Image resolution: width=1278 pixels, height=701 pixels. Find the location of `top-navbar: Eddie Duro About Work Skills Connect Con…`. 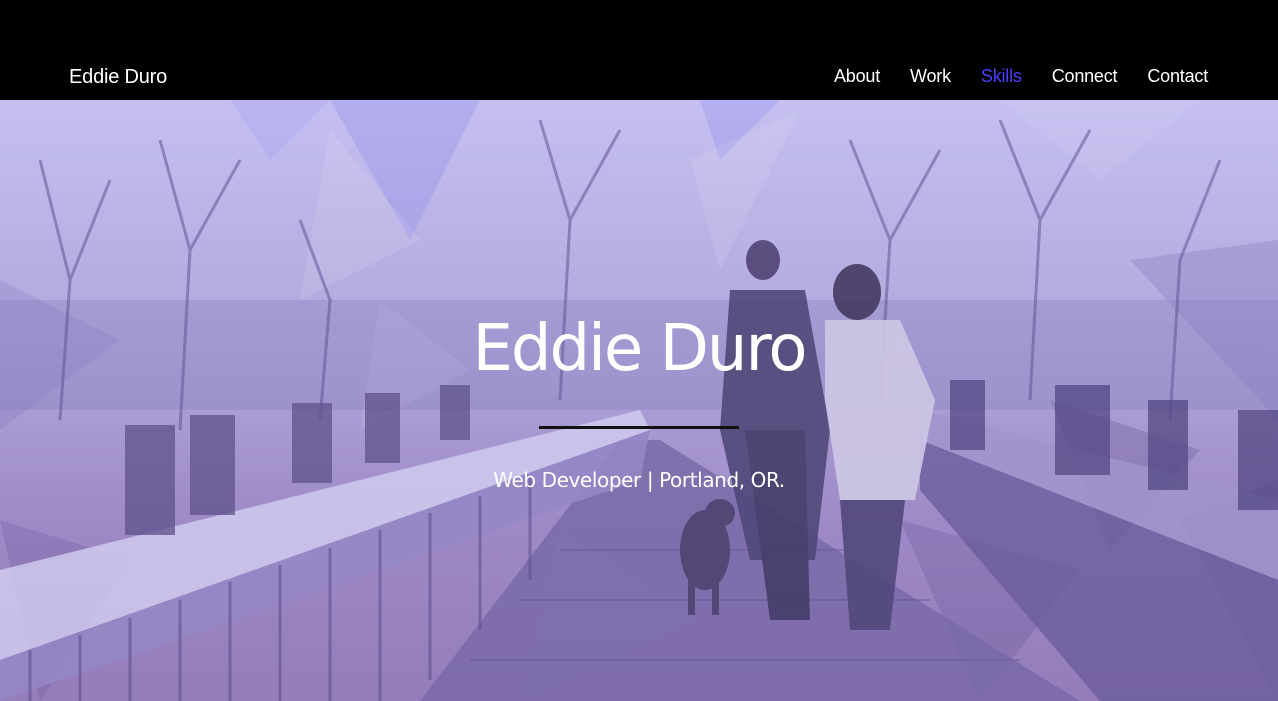

top-navbar: Eddie Duro About Work Skills Connect Con… is located at coordinates (639, 50).